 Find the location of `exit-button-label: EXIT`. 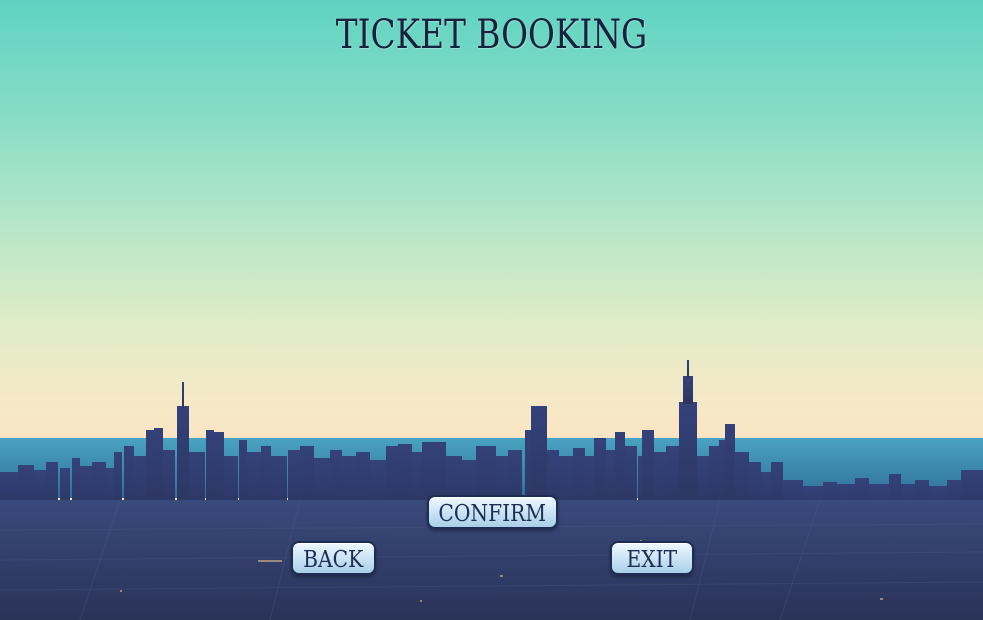

exit-button-label: EXIT is located at coordinates (652, 560).